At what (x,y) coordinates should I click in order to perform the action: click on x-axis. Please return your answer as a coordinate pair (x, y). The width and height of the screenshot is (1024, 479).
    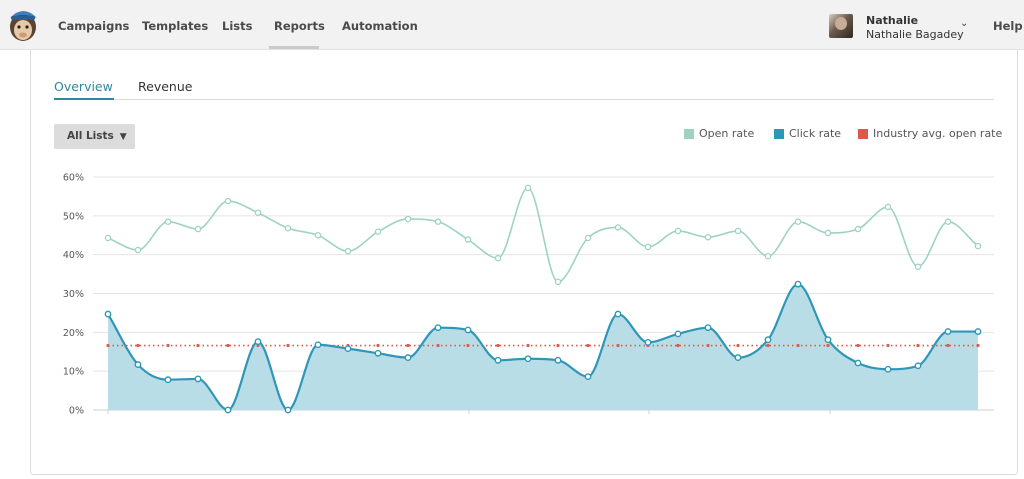
    Looking at the image, I should click on (469, 412).